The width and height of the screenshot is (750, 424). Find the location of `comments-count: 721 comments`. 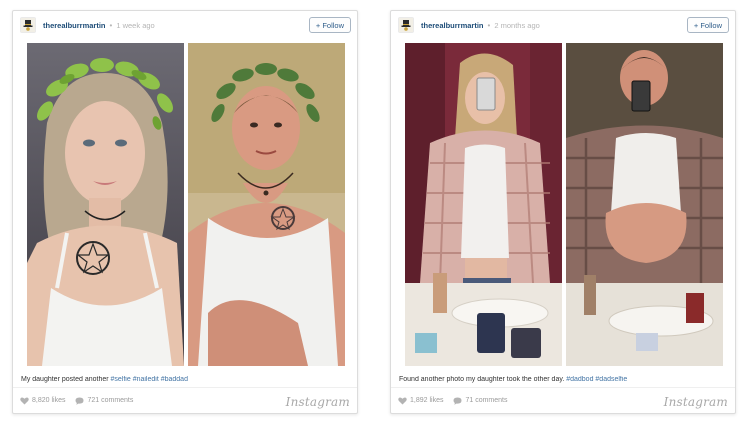

comments-count: 721 comments is located at coordinates (104, 400).